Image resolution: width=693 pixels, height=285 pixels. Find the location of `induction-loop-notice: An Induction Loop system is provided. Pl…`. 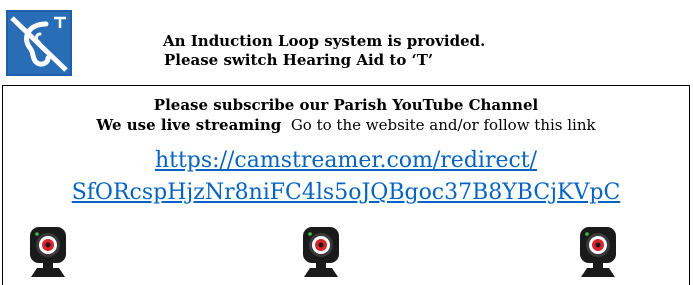

induction-loop-notice: An Induction Loop system is provided. Pl… is located at coordinates (324, 51).